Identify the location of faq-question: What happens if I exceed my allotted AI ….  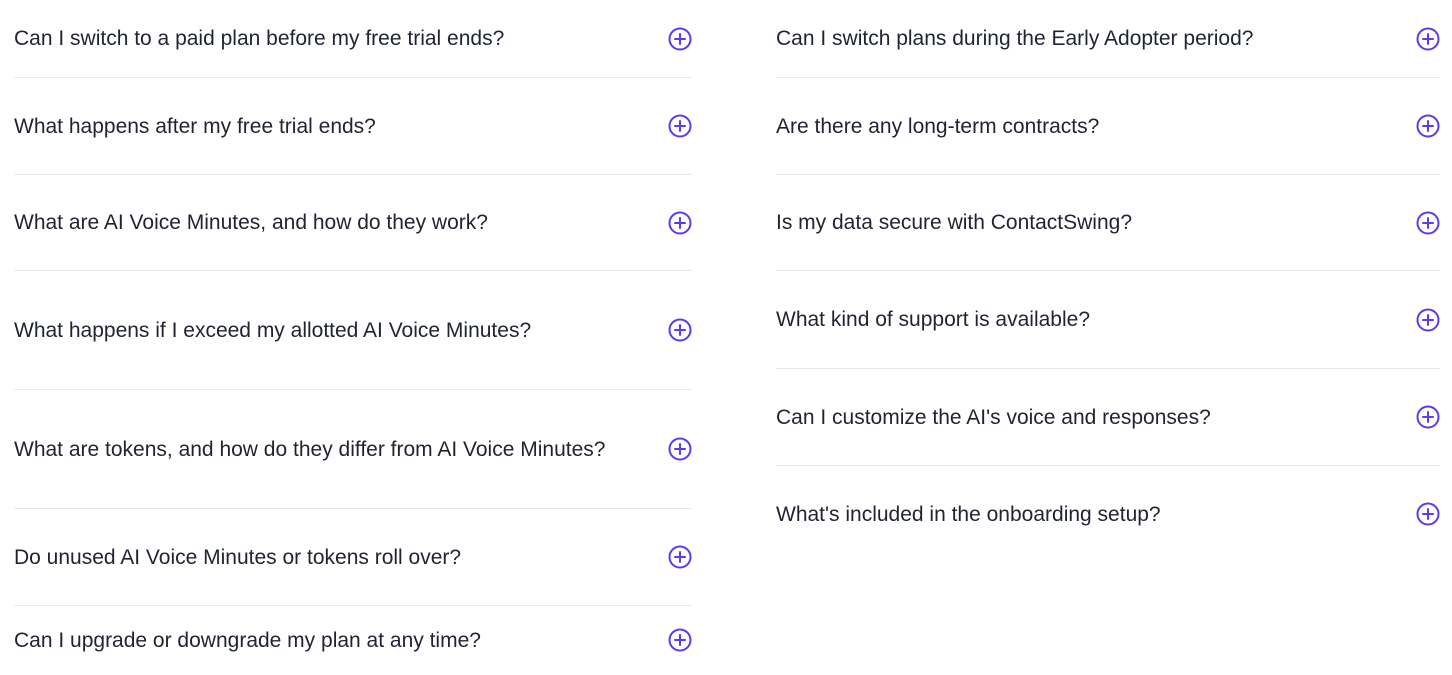
(273, 330).